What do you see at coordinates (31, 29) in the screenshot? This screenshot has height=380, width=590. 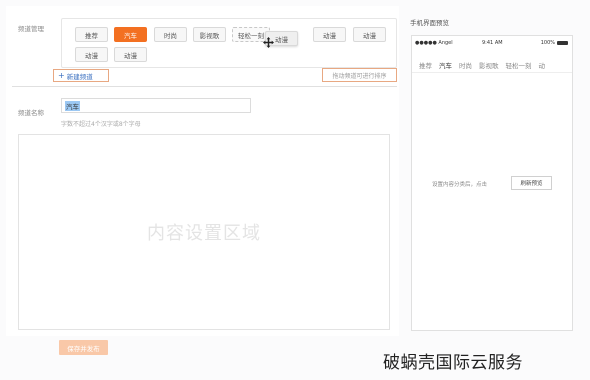 I see `channel-manage-label: 频道管理` at bounding box center [31, 29].